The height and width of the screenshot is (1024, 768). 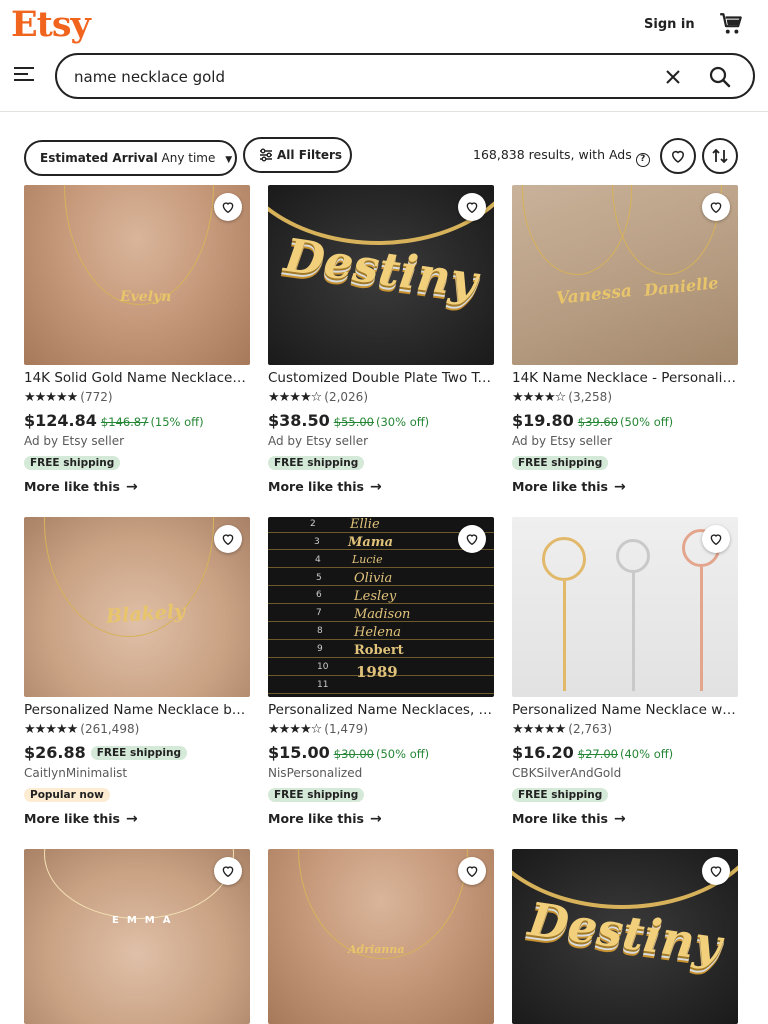 What do you see at coordinates (720, 77) in the screenshot?
I see `search-icon` at bounding box center [720, 77].